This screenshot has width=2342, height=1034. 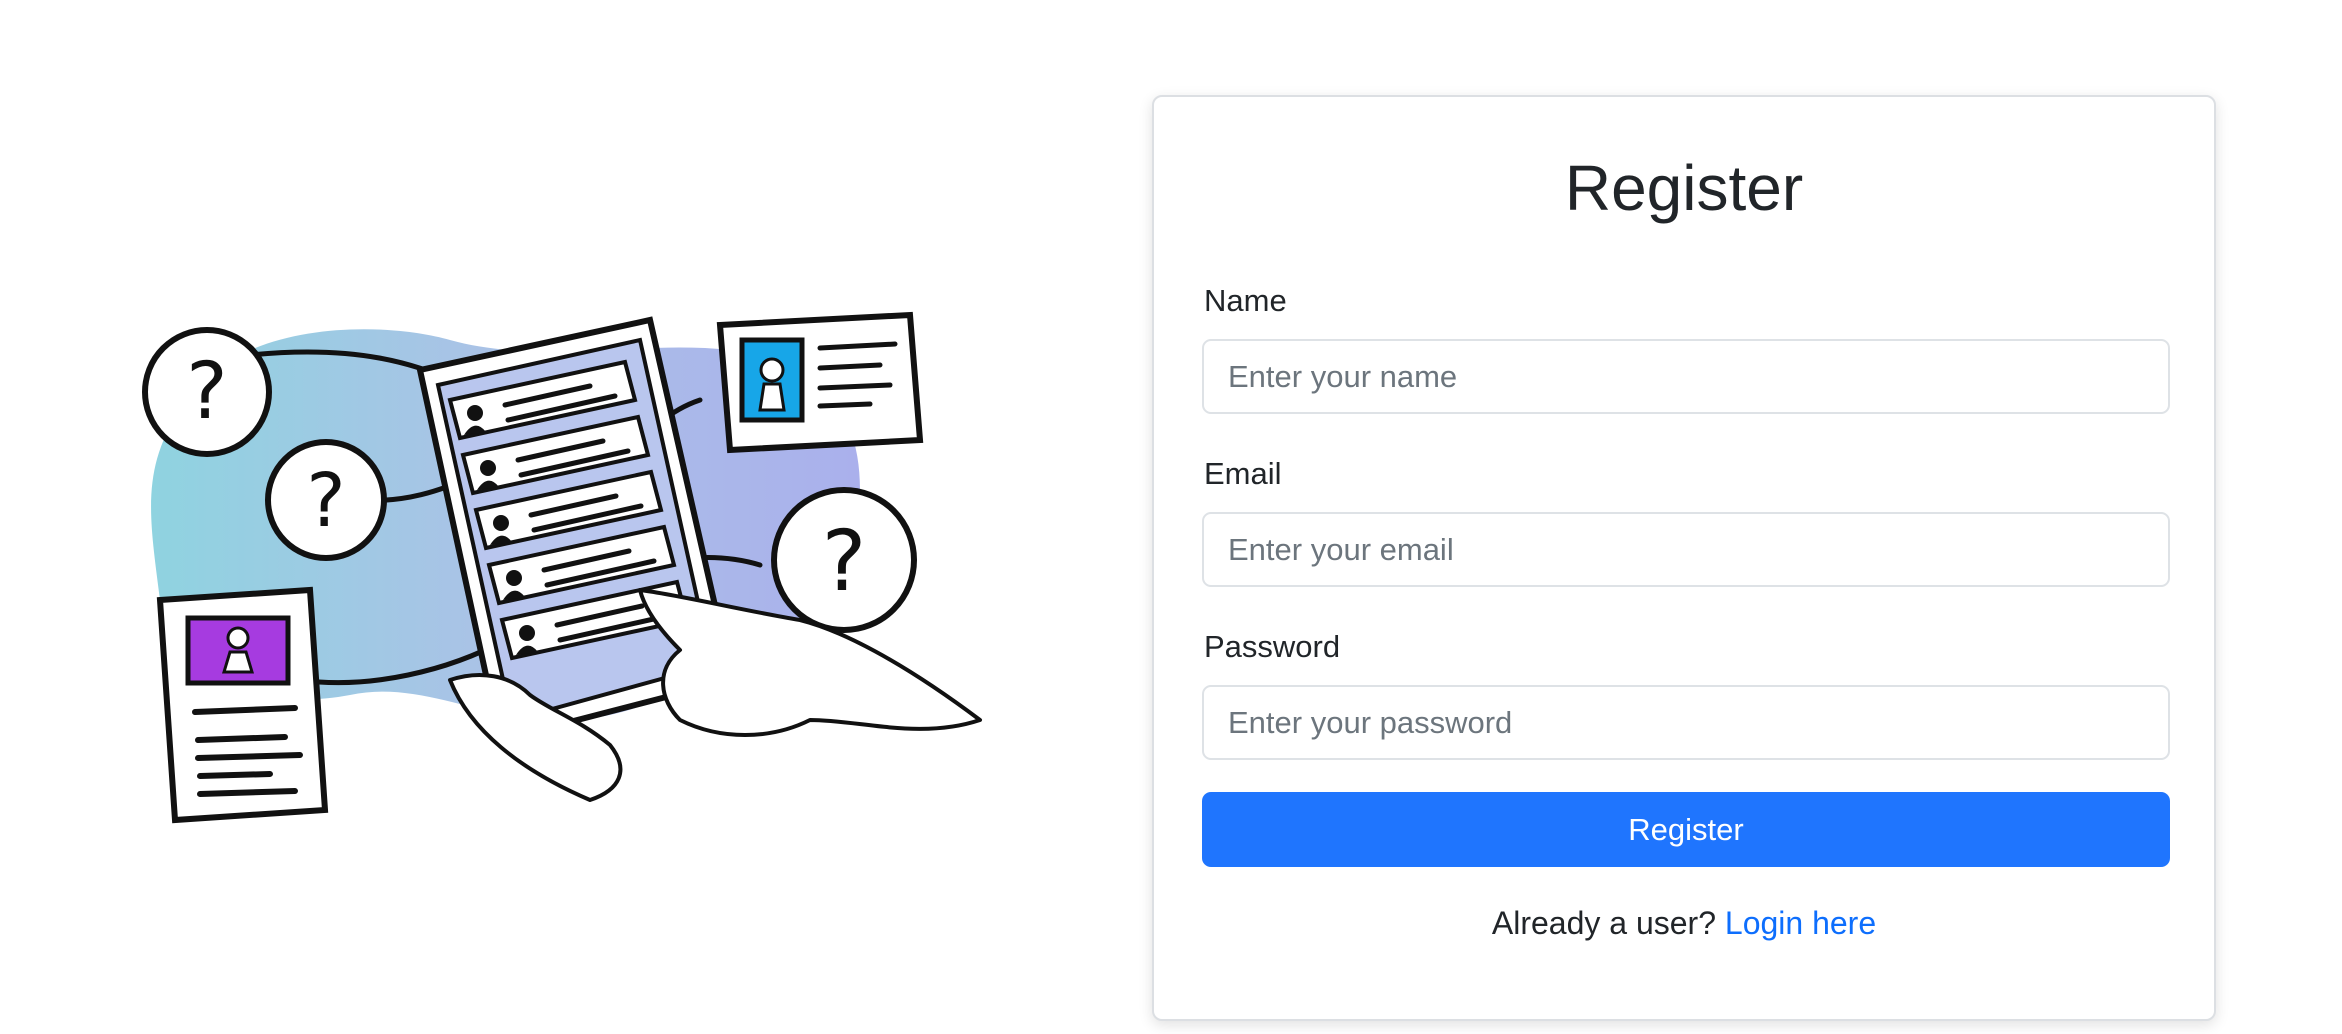 What do you see at coordinates (1272, 646) in the screenshot?
I see `password-label: Password` at bounding box center [1272, 646].